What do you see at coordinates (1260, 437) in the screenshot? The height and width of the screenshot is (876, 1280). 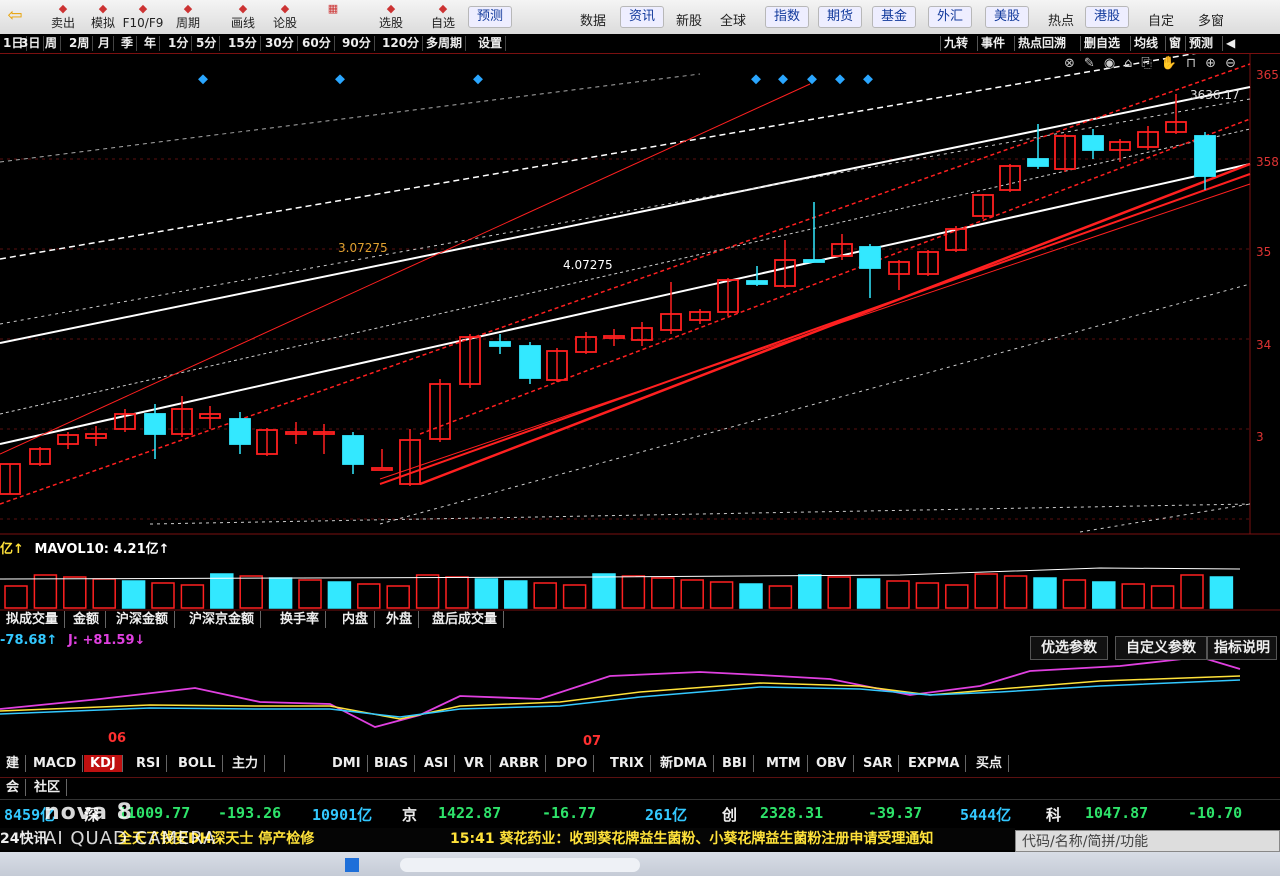 I see `axis-label-5: 3` at bounding box center [1260, 437].